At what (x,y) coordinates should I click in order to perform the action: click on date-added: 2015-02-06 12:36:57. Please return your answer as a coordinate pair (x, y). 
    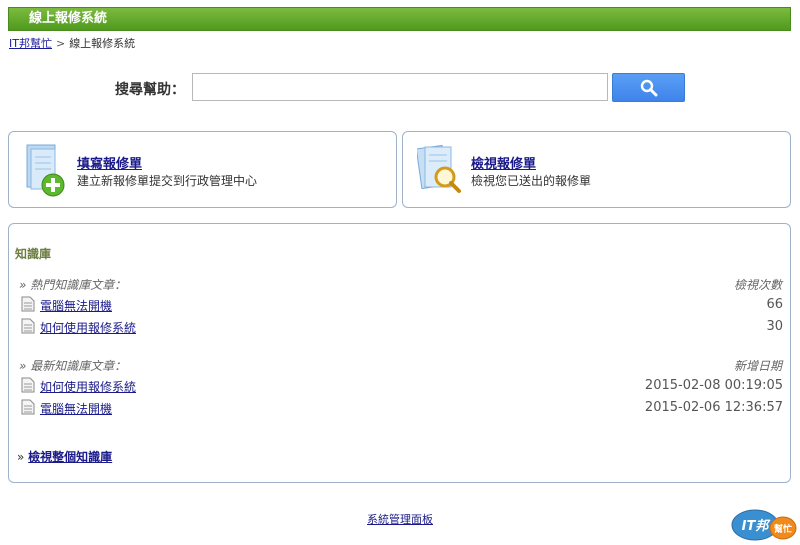
    Looking at the image, I should click on (713, 407).